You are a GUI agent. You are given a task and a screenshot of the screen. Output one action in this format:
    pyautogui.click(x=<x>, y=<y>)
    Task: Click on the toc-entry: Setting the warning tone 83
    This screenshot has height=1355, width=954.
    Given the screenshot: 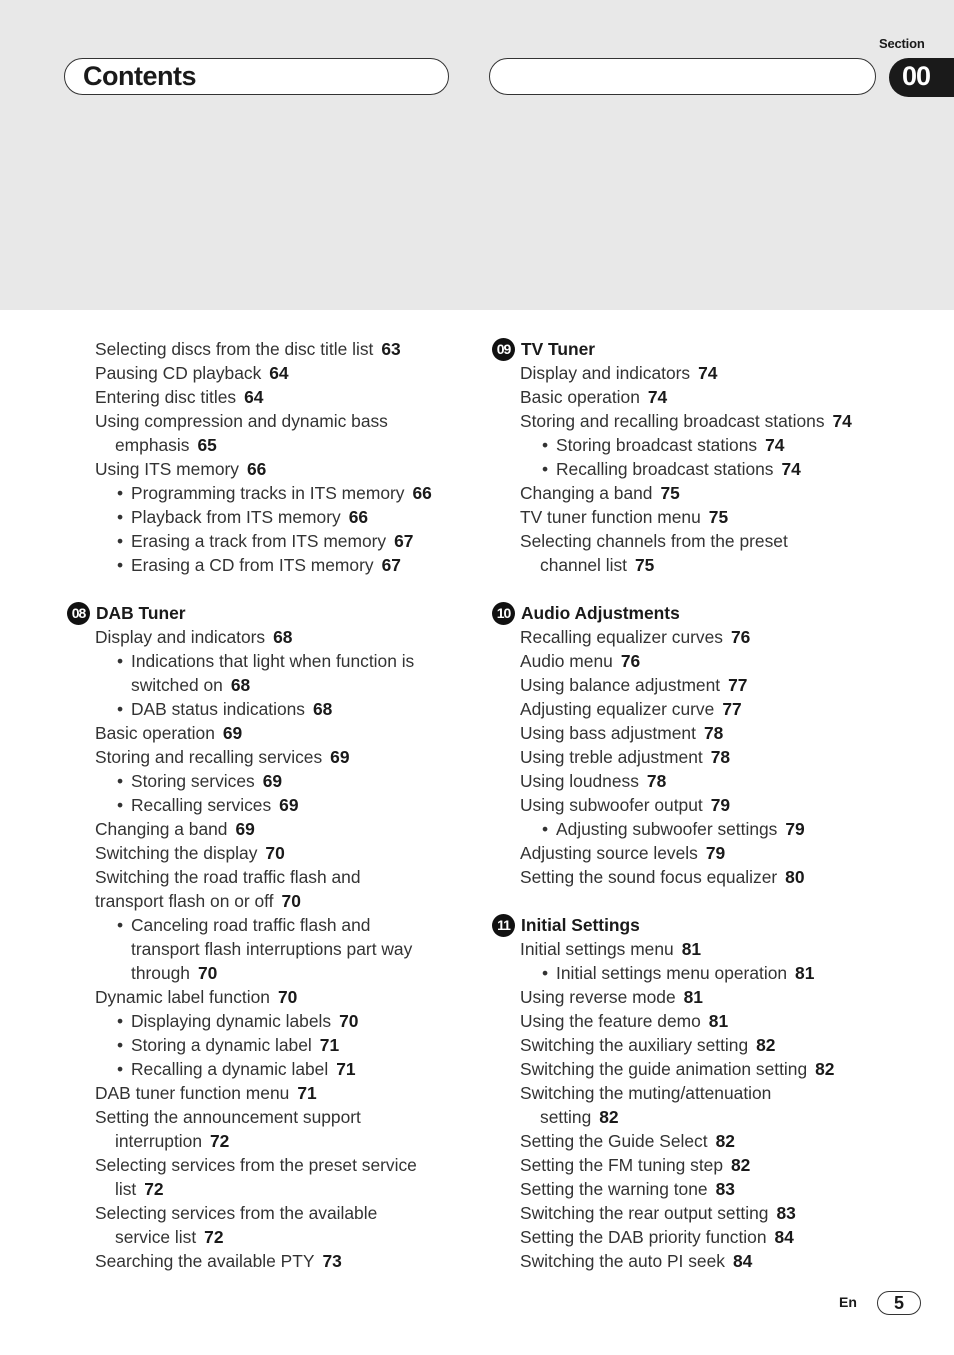 What is the action you would take?
    pyautogui.click(x=692, y=1189)
    